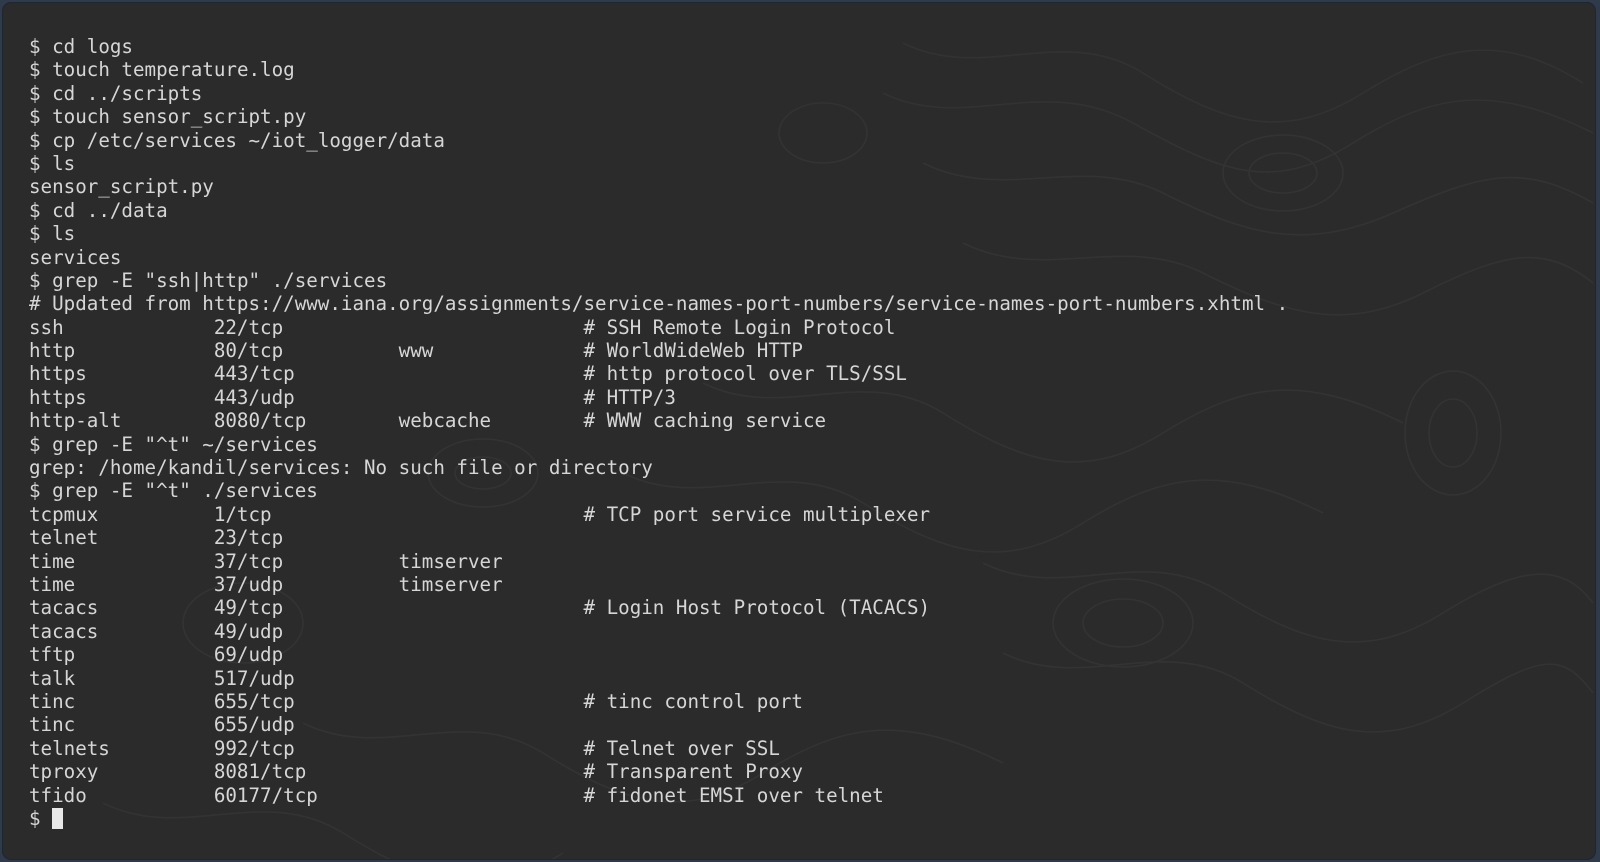  I want to click on command-text: grep -E "ssh|http" ./services, so click(220, 280).